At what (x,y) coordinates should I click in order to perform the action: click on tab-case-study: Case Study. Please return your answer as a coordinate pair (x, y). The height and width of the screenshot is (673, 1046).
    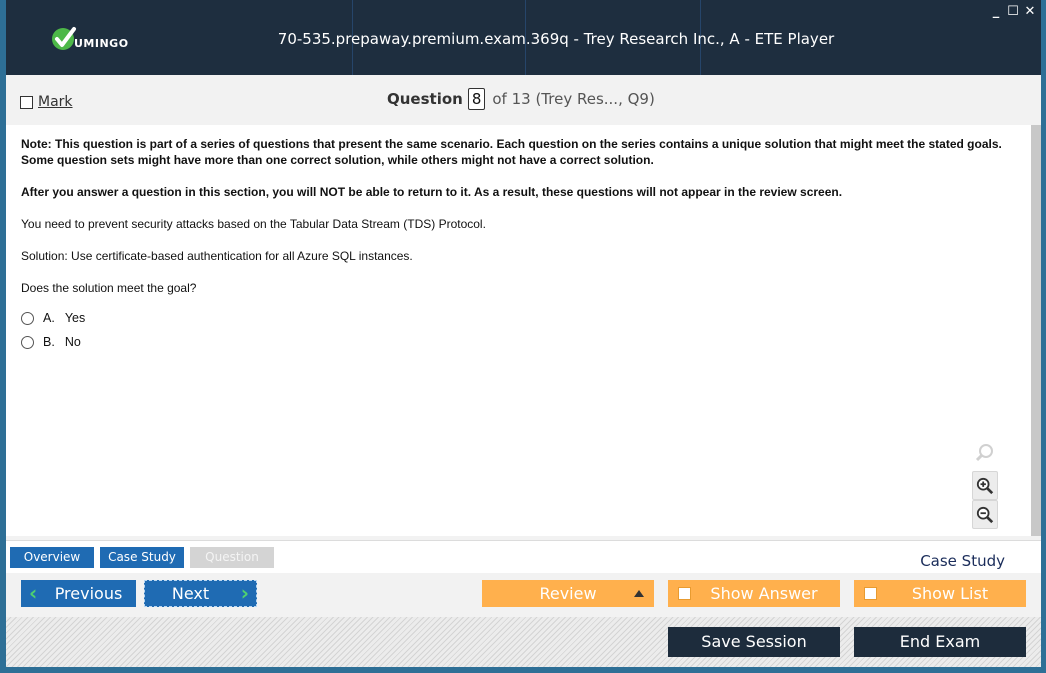
    Looking at the image, I should click on (142, 557).